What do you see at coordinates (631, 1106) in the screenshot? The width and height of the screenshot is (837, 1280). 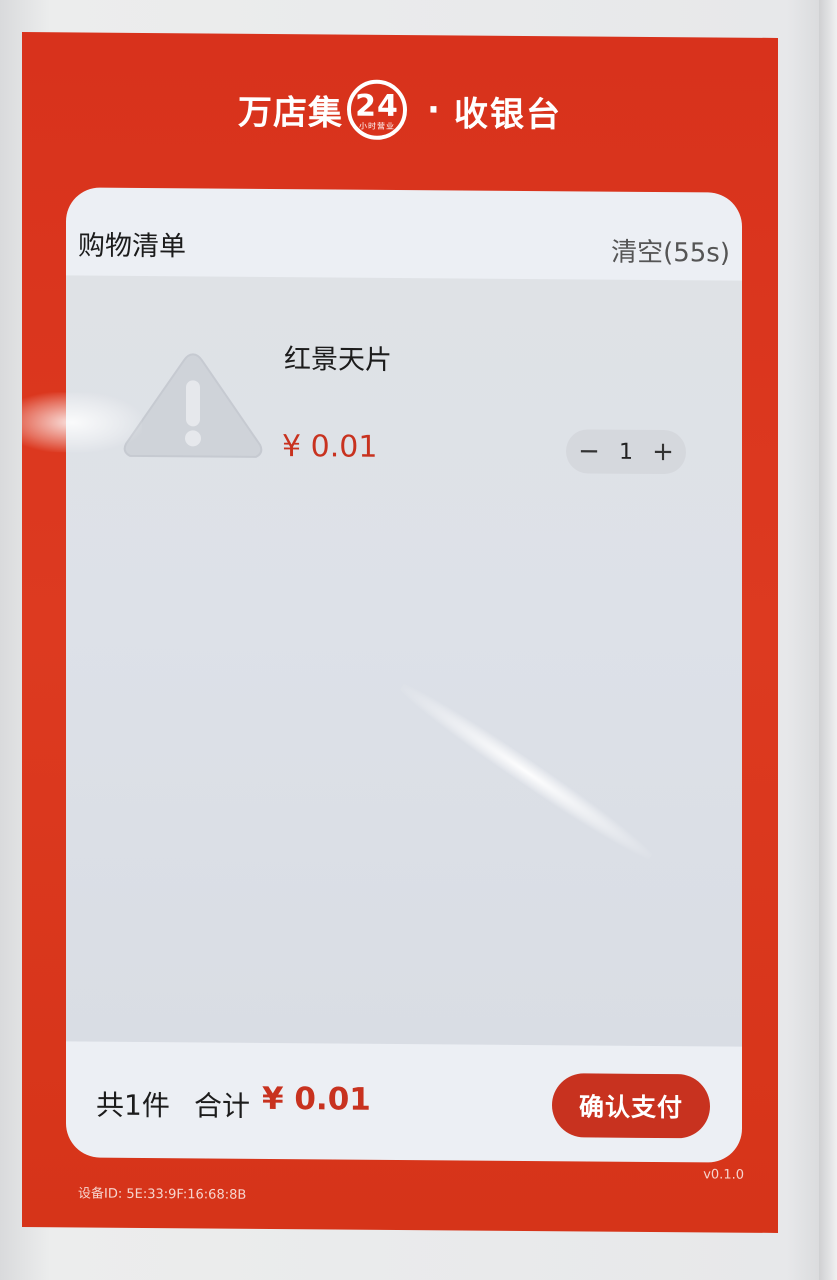 I see `confirm-pay-button: 确认支付` at bounding box center [631, 1106].